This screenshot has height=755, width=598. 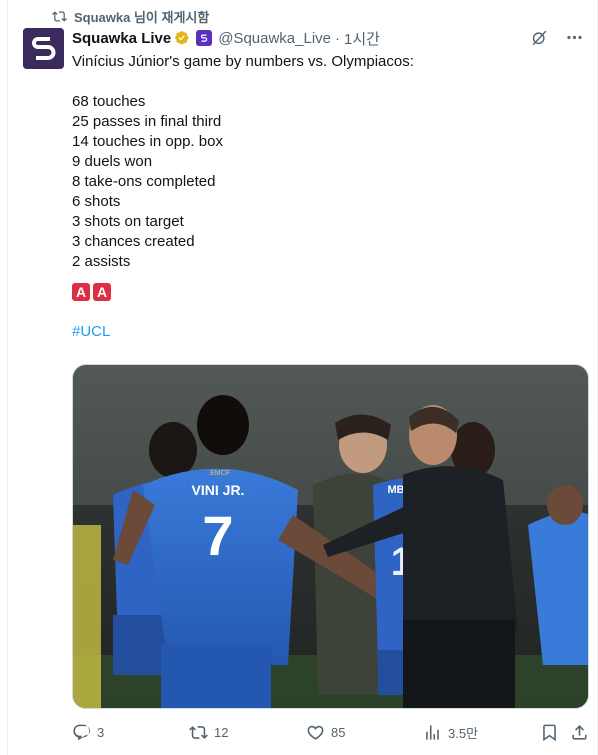 What do you see at coordinates (147, 121) in the screenshot?
I see `stat-line: 25 passes in final third` at bounding box center [147, 121].